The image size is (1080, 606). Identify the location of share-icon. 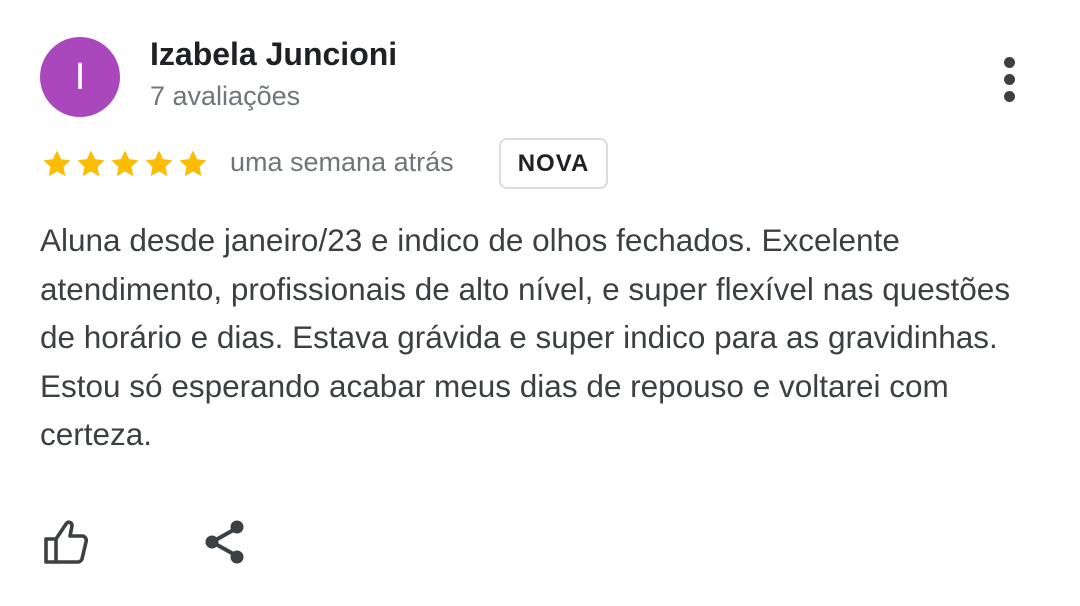
(224, 542).